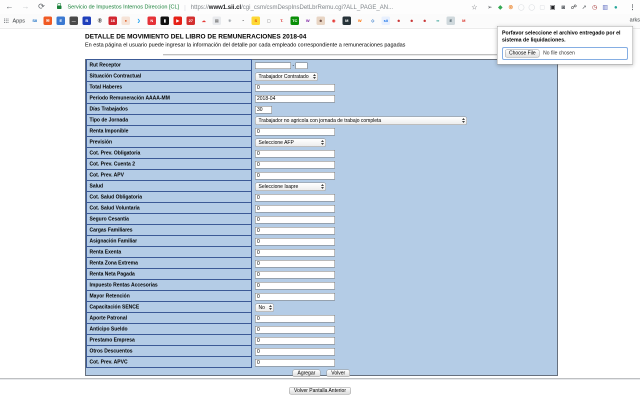 This screenshot has height=400, width=640. Describe the element at coordinates (584, 7) in the screenshot. I see `extension-icon: ➚` at that location.